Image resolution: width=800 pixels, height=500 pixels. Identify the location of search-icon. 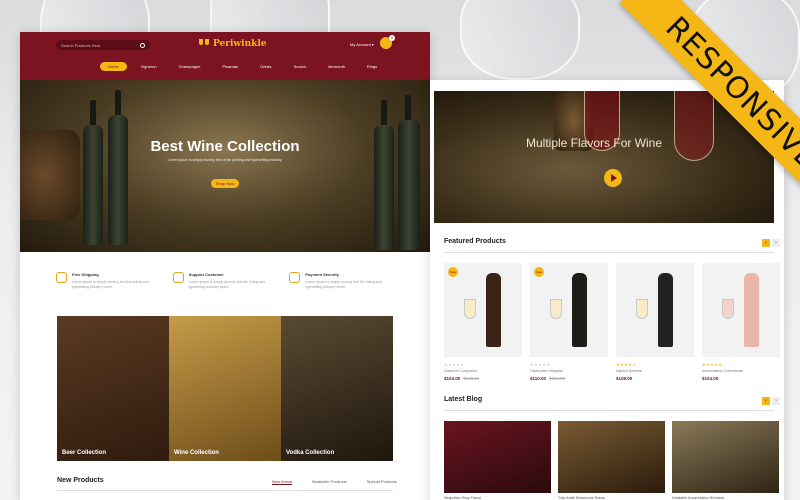
(142, 45).